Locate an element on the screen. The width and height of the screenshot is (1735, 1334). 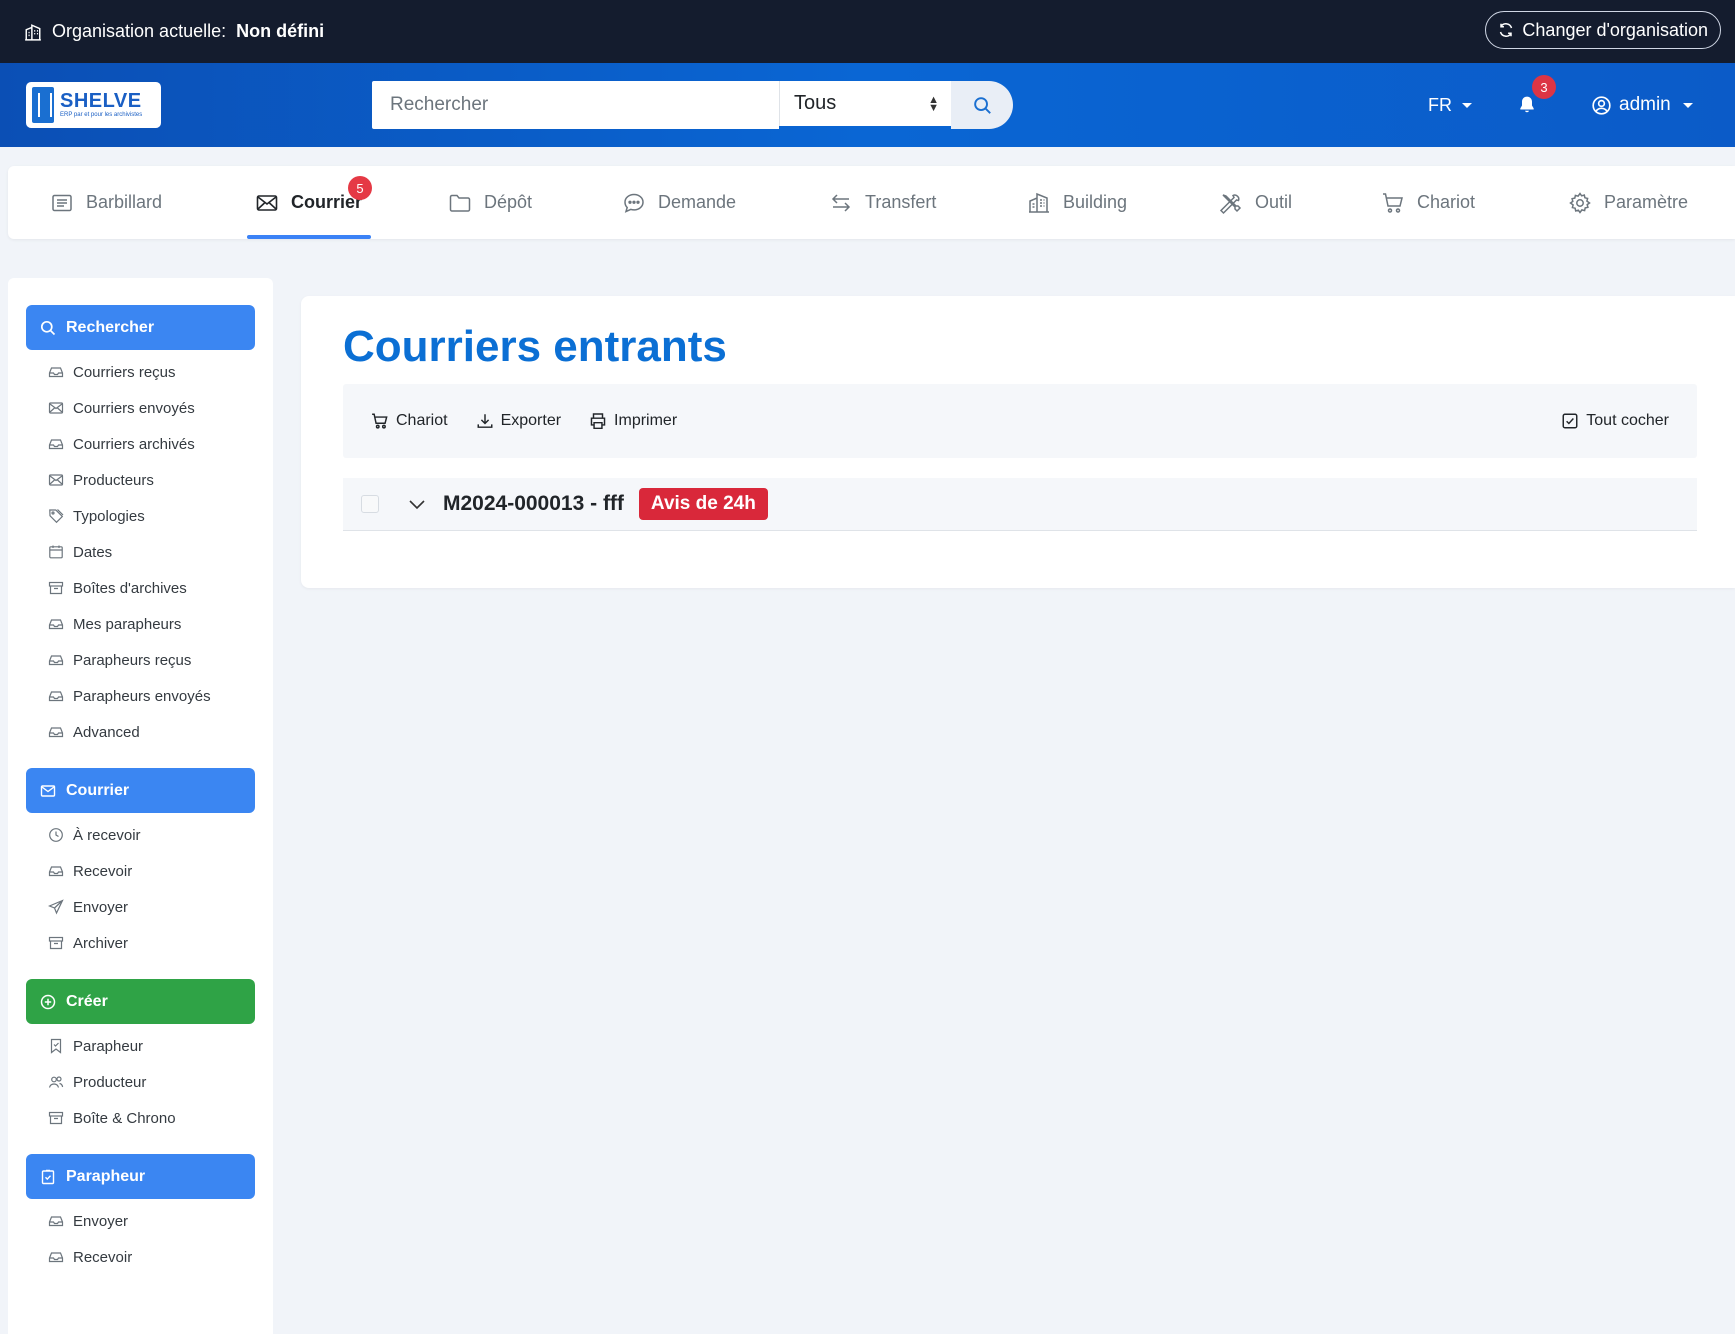
tab-transfert: Transfert is located at coordinates (882, 202).